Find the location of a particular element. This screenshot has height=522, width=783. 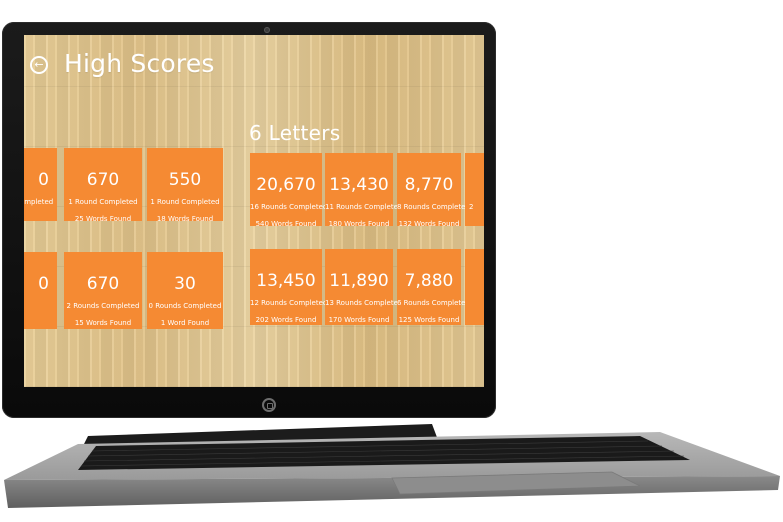

tile-words: 125 Words Found is located at coordinates (429, 320).